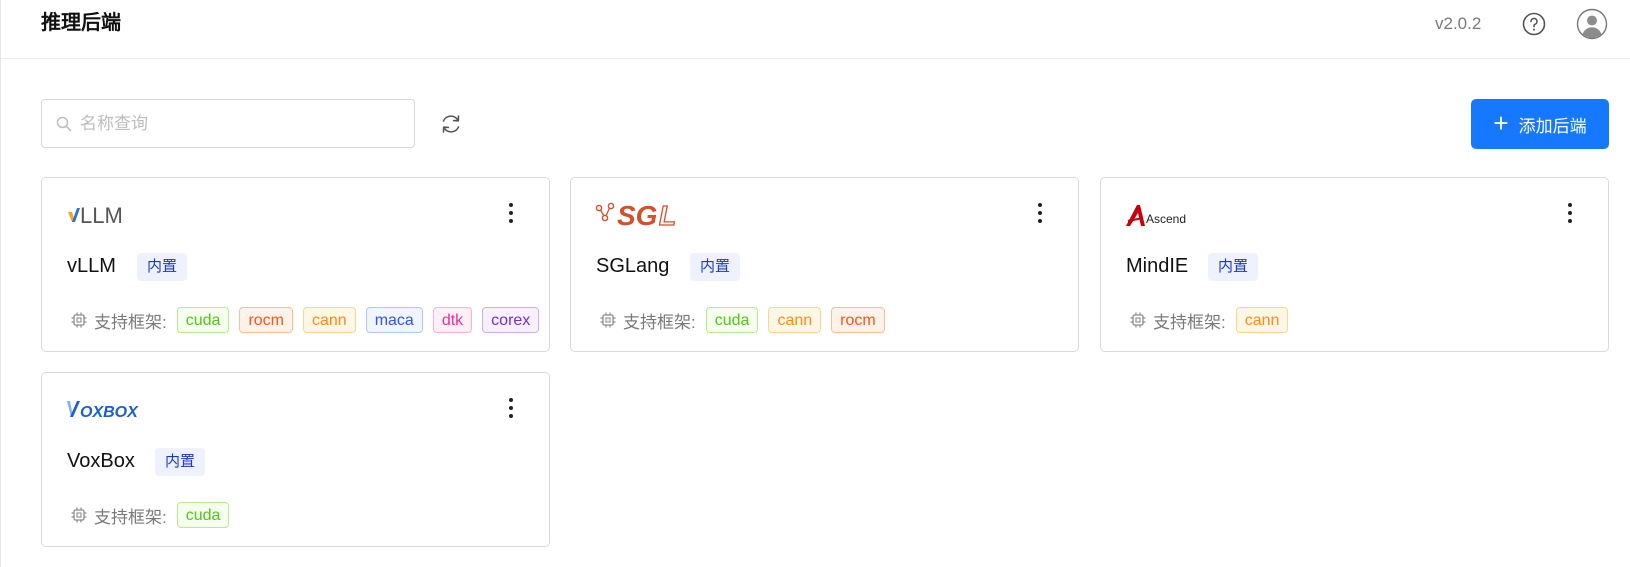 This screenshot has width=1630, height=567. What do you see at coordinates (667, 215) in the screenshot?
I see `svg-text: L` at bounding box center [667, 215].